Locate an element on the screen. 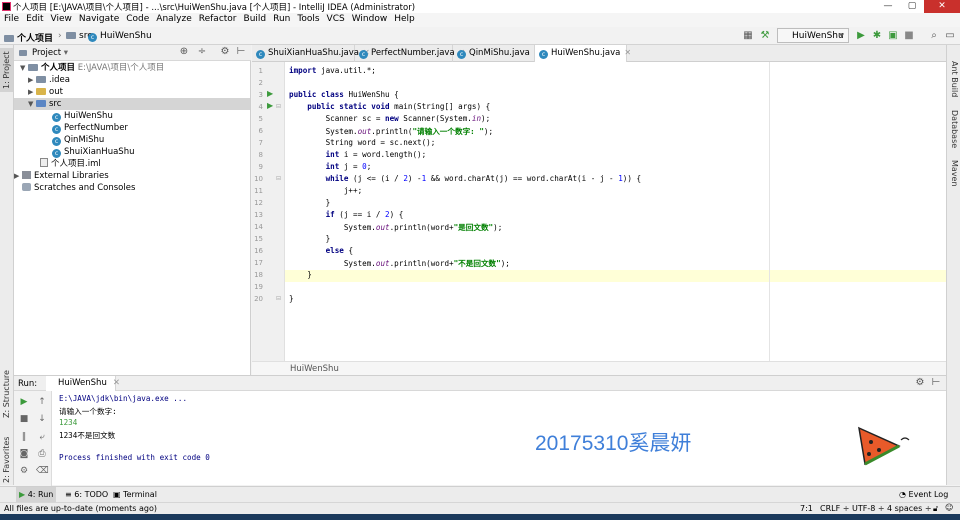  tree-item-external-libraries: ▶ External Libraries is located at coordinates (61, 176).